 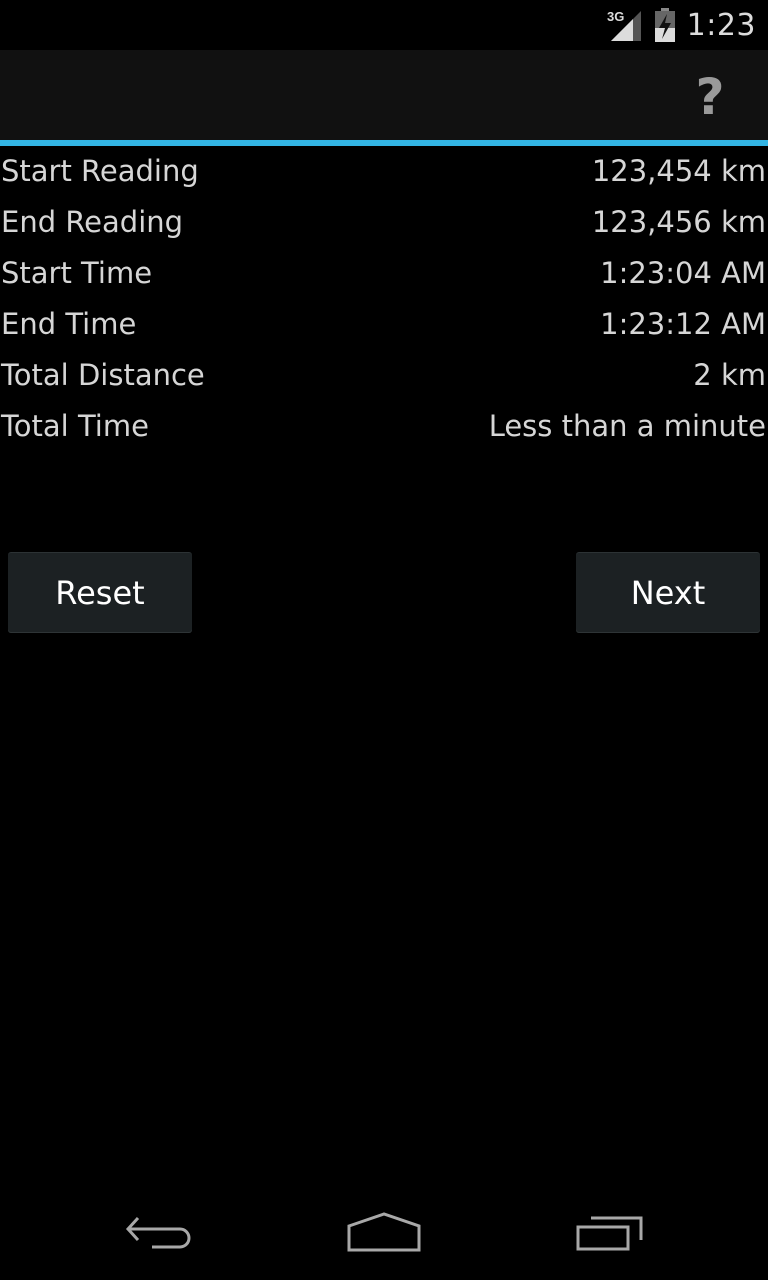 What do you see at coordinates (683, 273) in the screenshot?
I see `detail-value: 1:23:04 AM` at bounding box center [683, 273].